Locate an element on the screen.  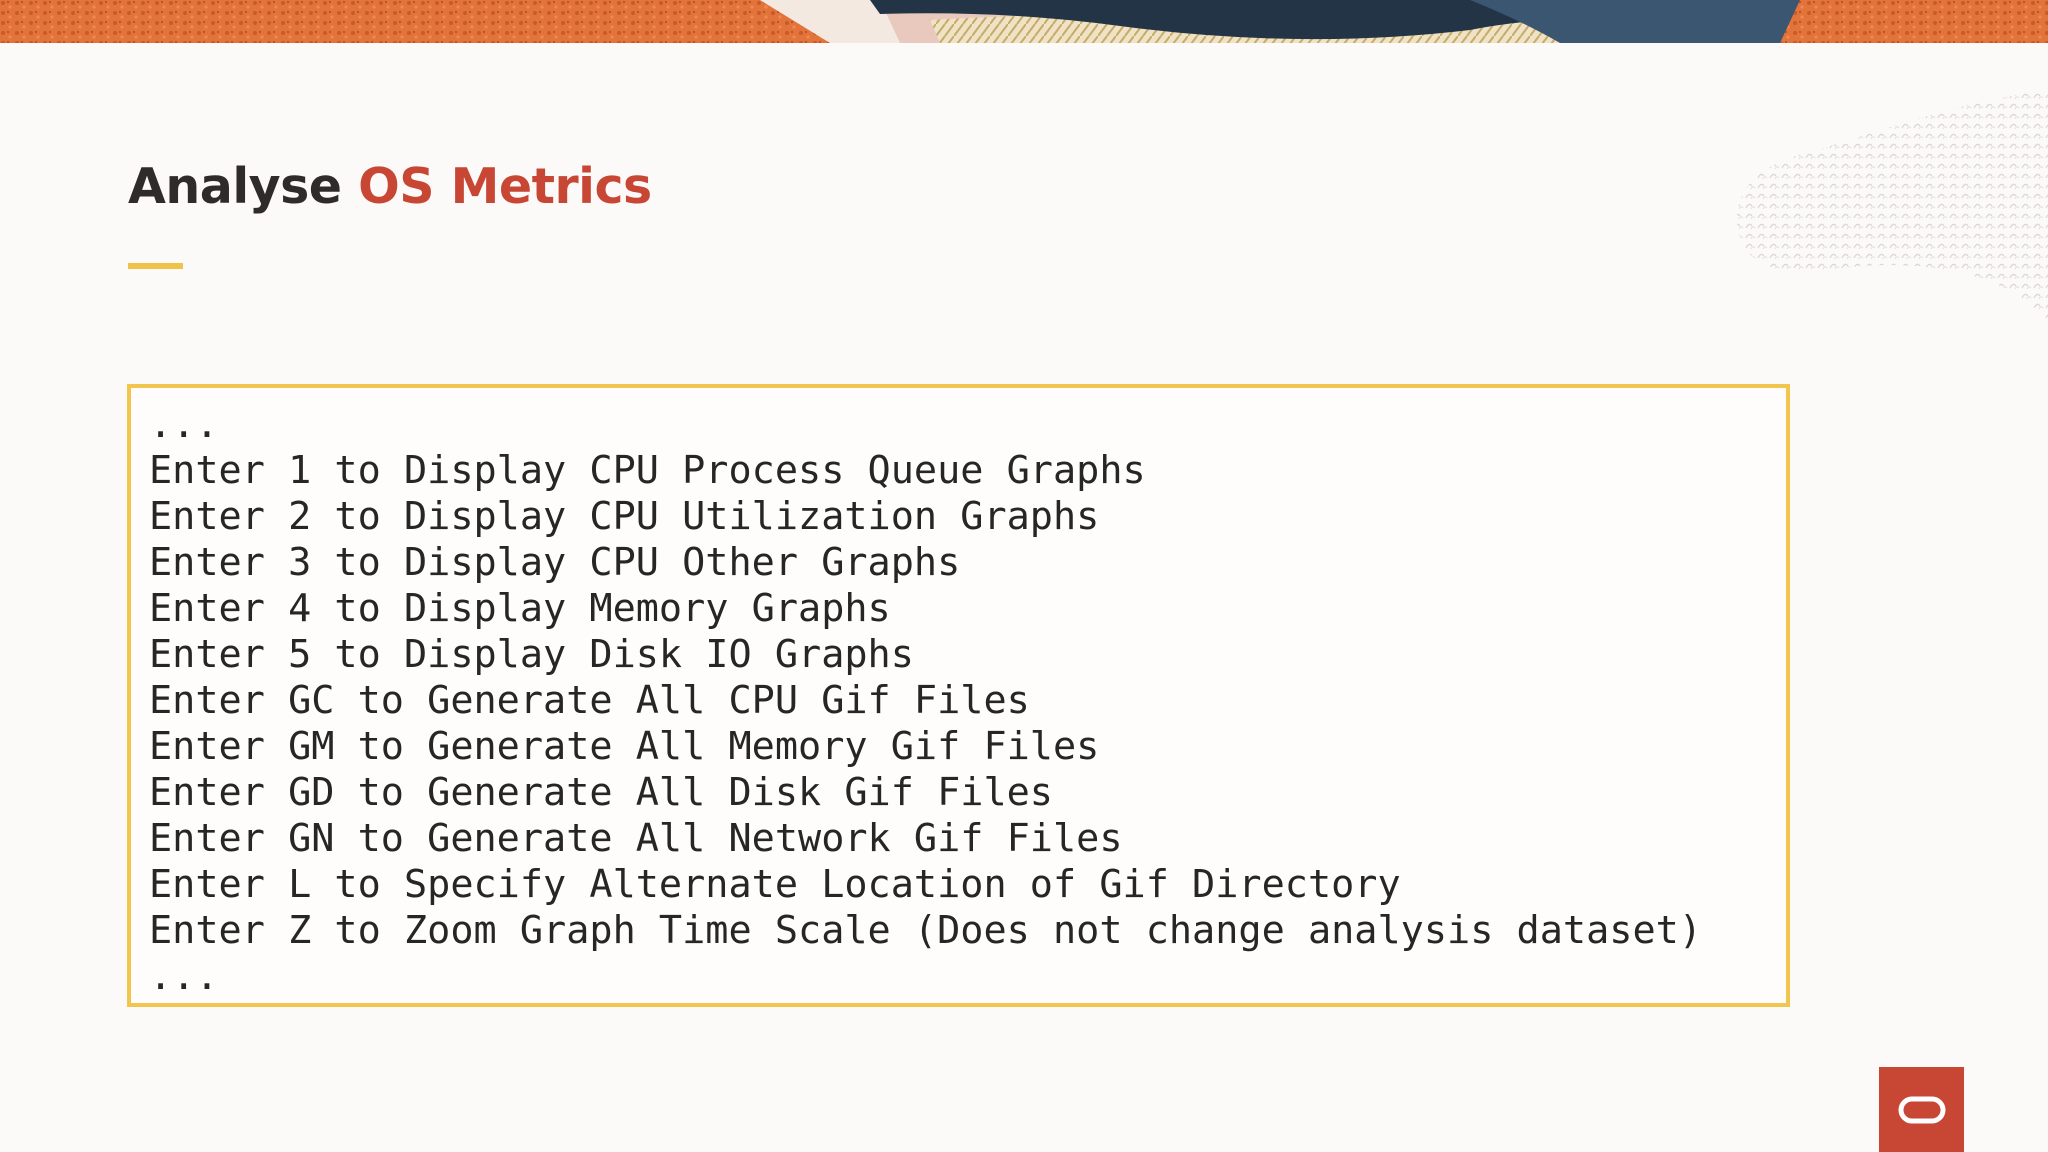
title-underline-rule is located at coordinates (155, 266).